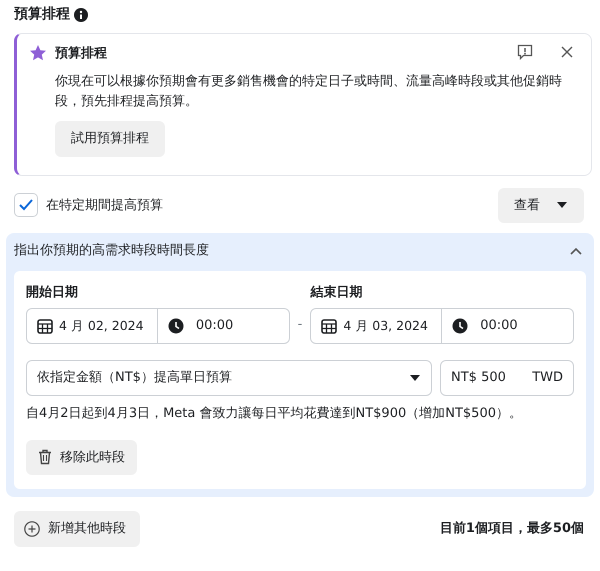 This screenshot has height=571, width=600. What do you see at coordinates (92, 326) in the screenshot?
I see `start-date-field: 4 月 02, 2024` at bounding box center [92, 326].